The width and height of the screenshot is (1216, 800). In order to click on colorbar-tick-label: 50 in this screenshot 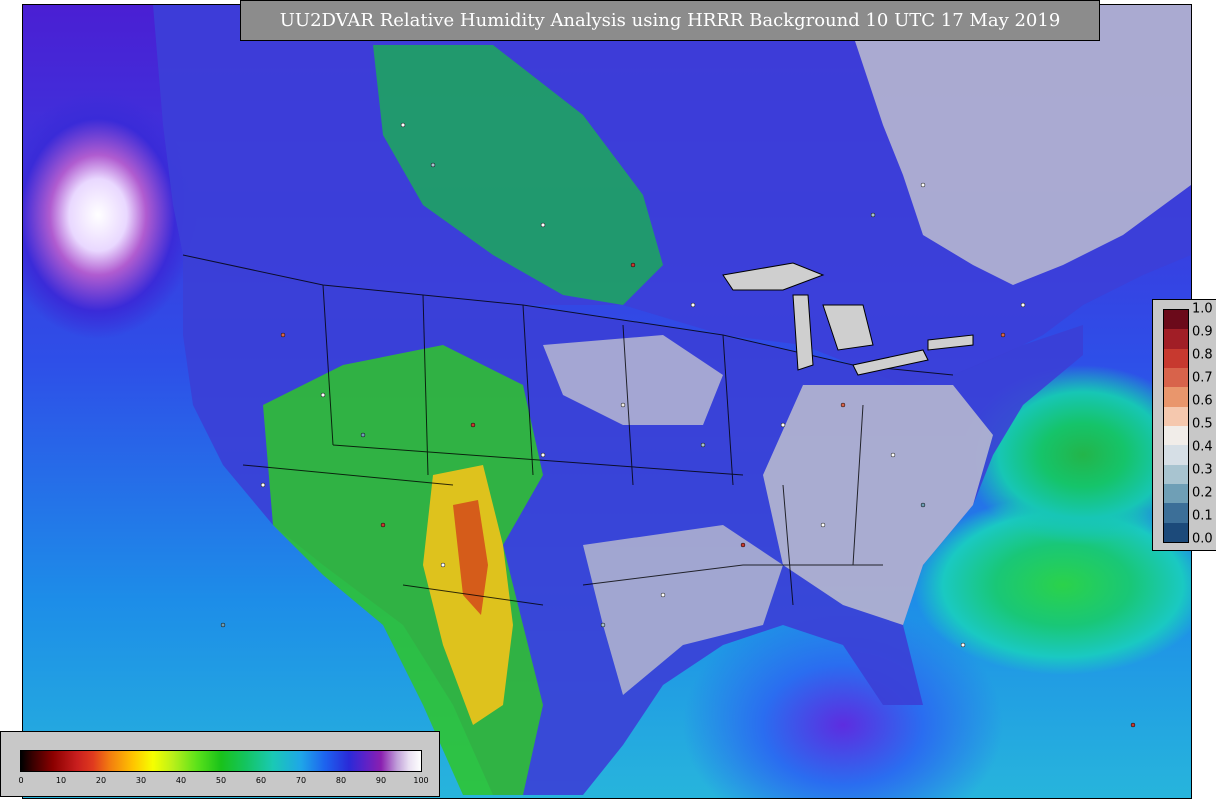, I will do `click(221, 780)`.